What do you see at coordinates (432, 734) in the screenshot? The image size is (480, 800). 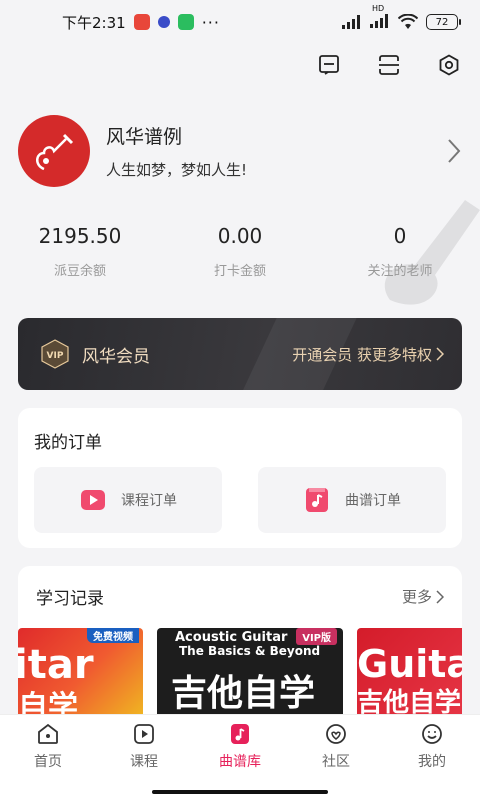 I see `profile-icon` at bounding box center [432, 734].